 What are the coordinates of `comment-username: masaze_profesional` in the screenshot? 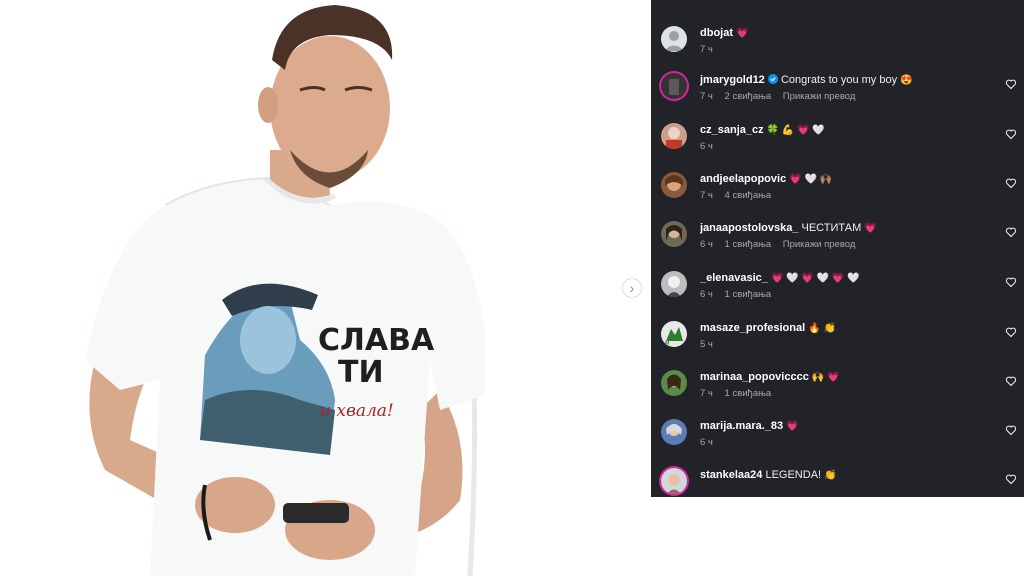 It's located at (752, 328).